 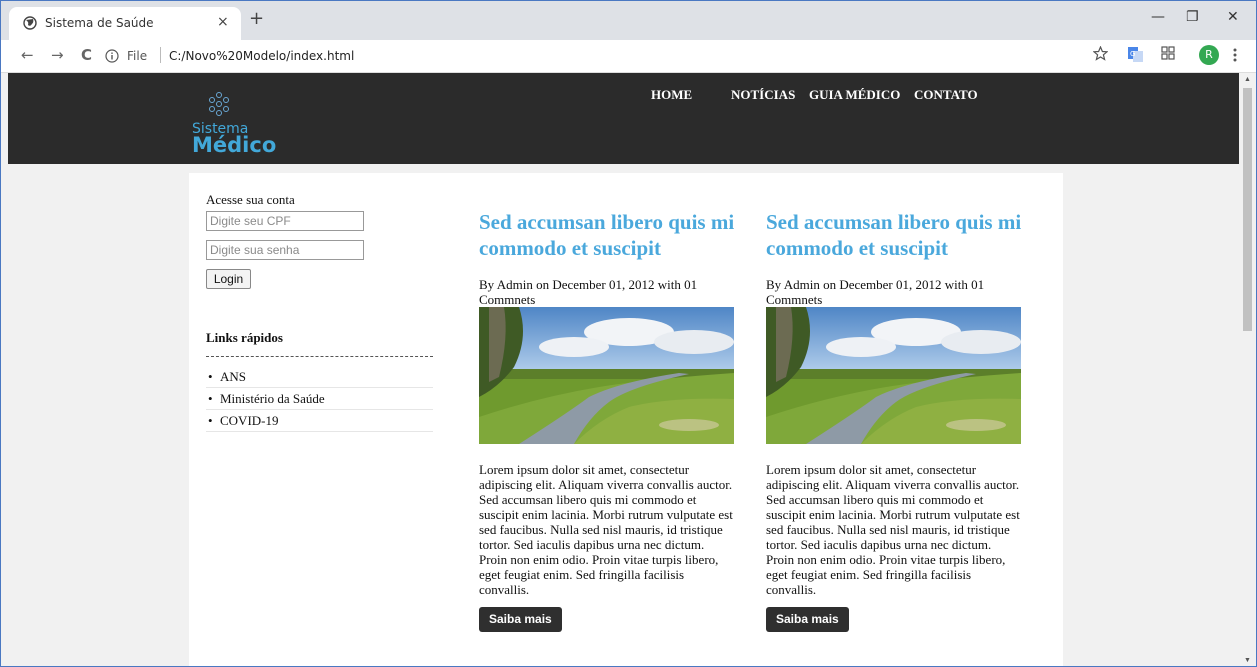 What do you see at coordinates (1192, 17) in the screenshot?
I see `maximize-icon: ❐` at bounding box center [1192, 17].